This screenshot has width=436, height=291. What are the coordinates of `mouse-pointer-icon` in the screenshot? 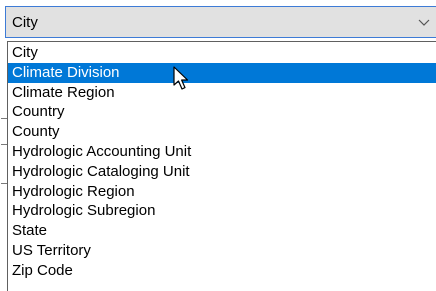 It's located at (181, 78).